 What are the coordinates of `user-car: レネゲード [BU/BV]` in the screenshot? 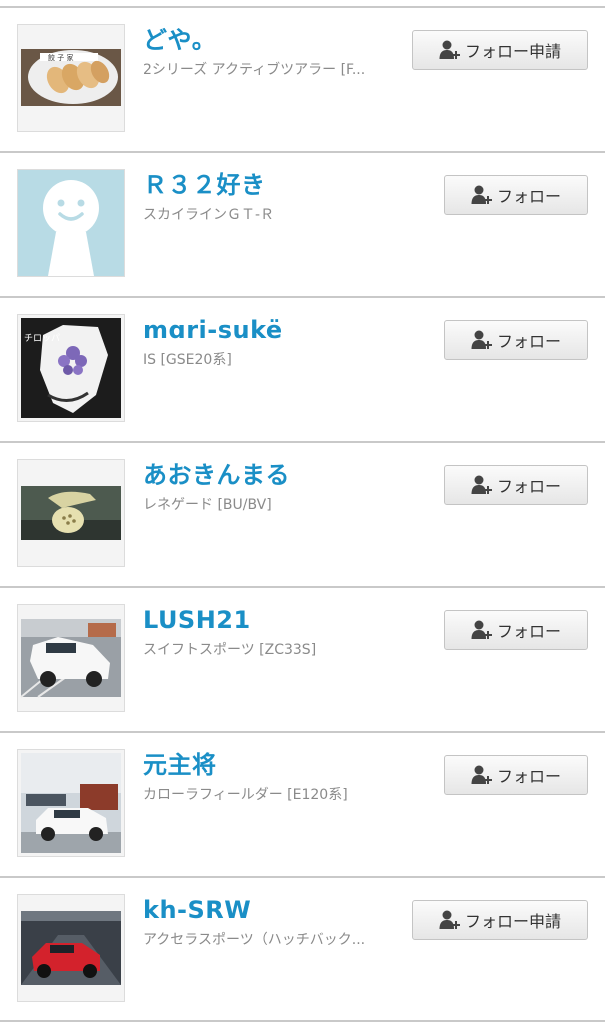 It's located at (207, 505).